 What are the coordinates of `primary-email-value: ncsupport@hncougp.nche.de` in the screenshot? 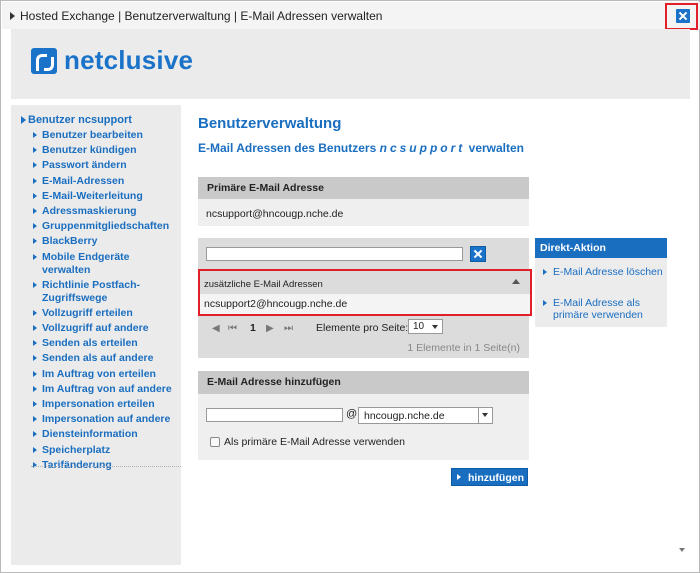 It's located at (275, 214).